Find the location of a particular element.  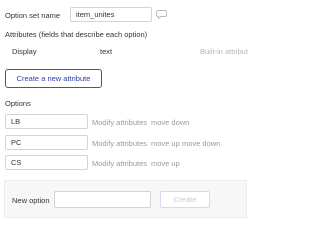

option-value: LB is located at coordinates (16, 121).